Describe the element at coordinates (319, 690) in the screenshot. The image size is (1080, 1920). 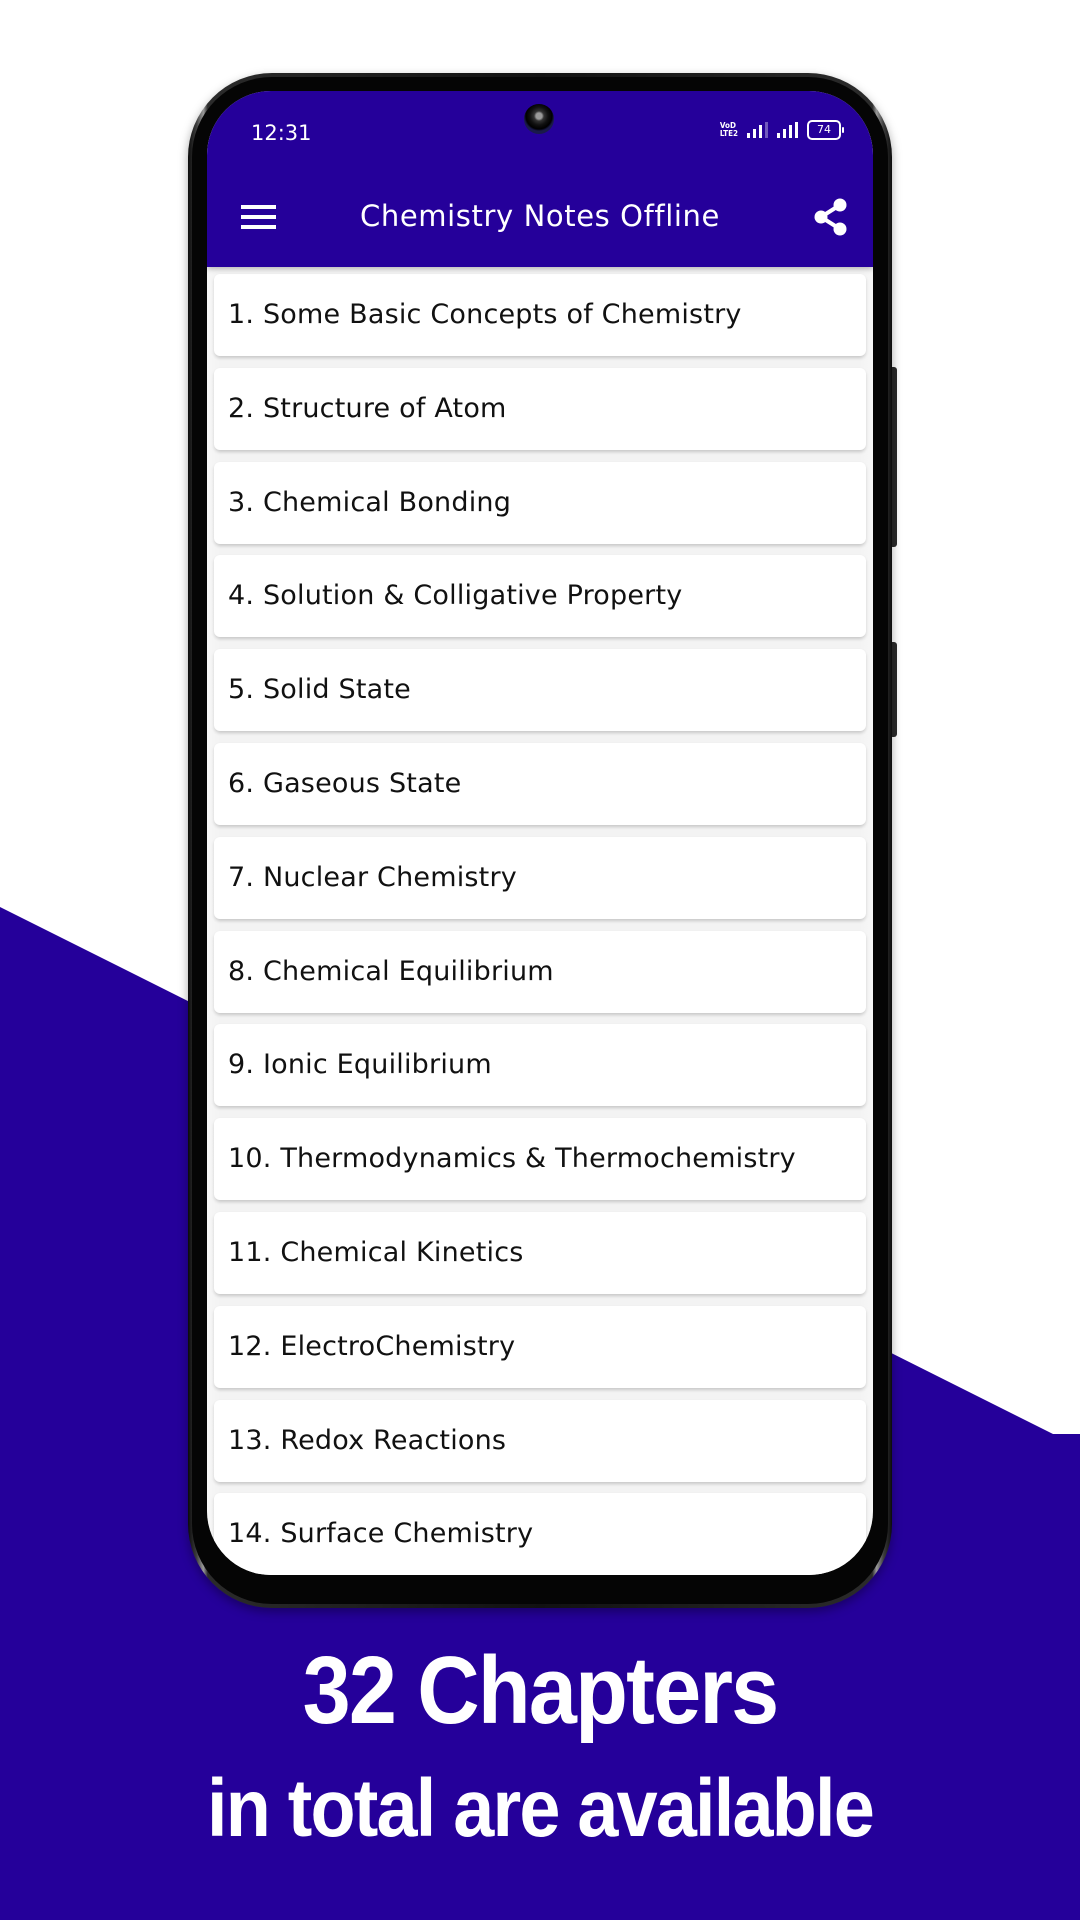
I see `chapter-title: 5. Solid State` at that location.